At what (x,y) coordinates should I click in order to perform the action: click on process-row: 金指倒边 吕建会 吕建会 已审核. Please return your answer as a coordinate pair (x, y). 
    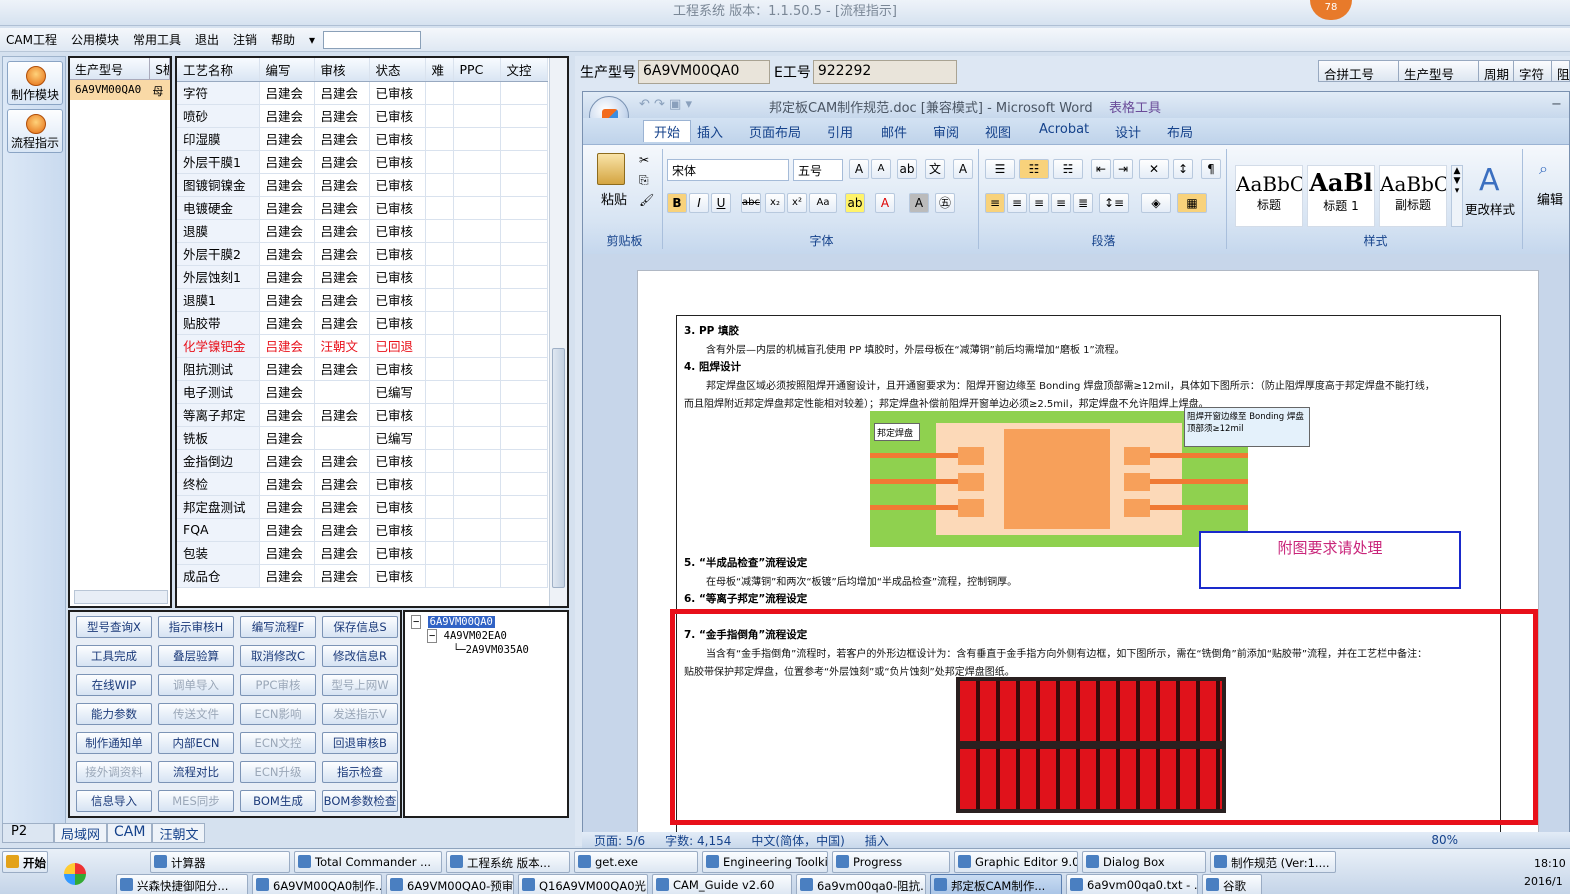
    Looking at the image, I should click on (362, 461).